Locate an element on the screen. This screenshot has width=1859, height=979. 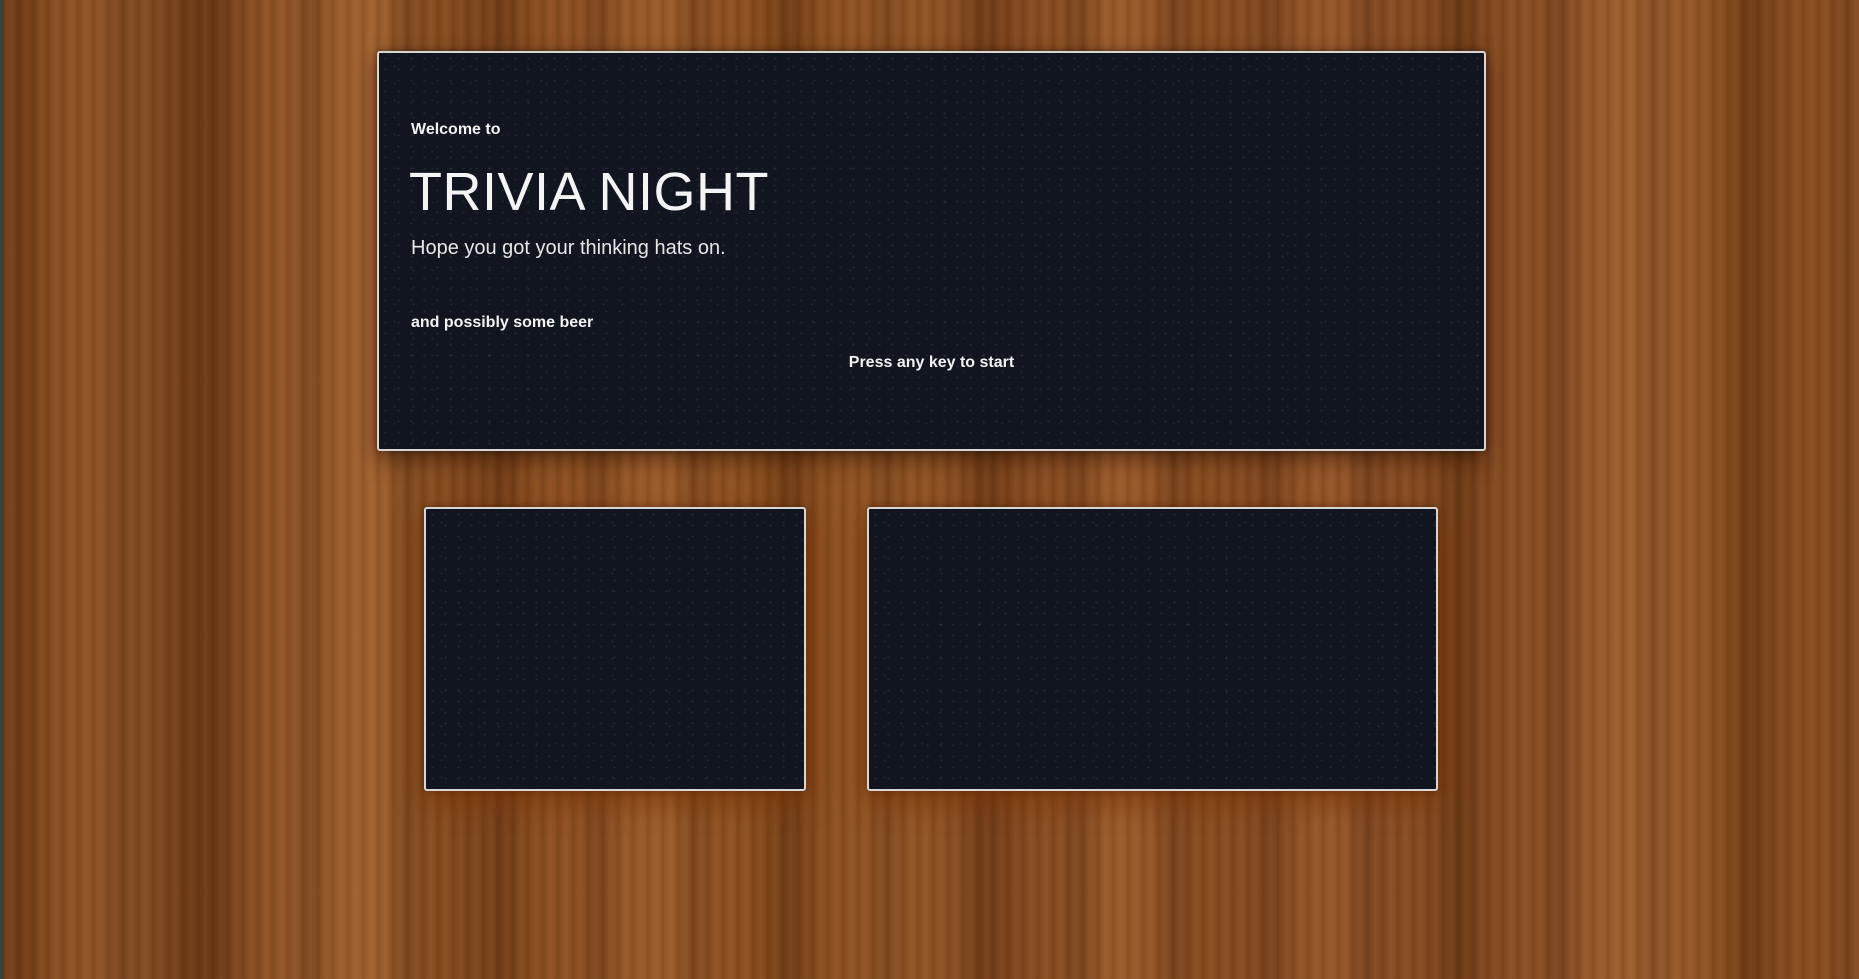
empty-panel-left is located at coordinates (615, 649).